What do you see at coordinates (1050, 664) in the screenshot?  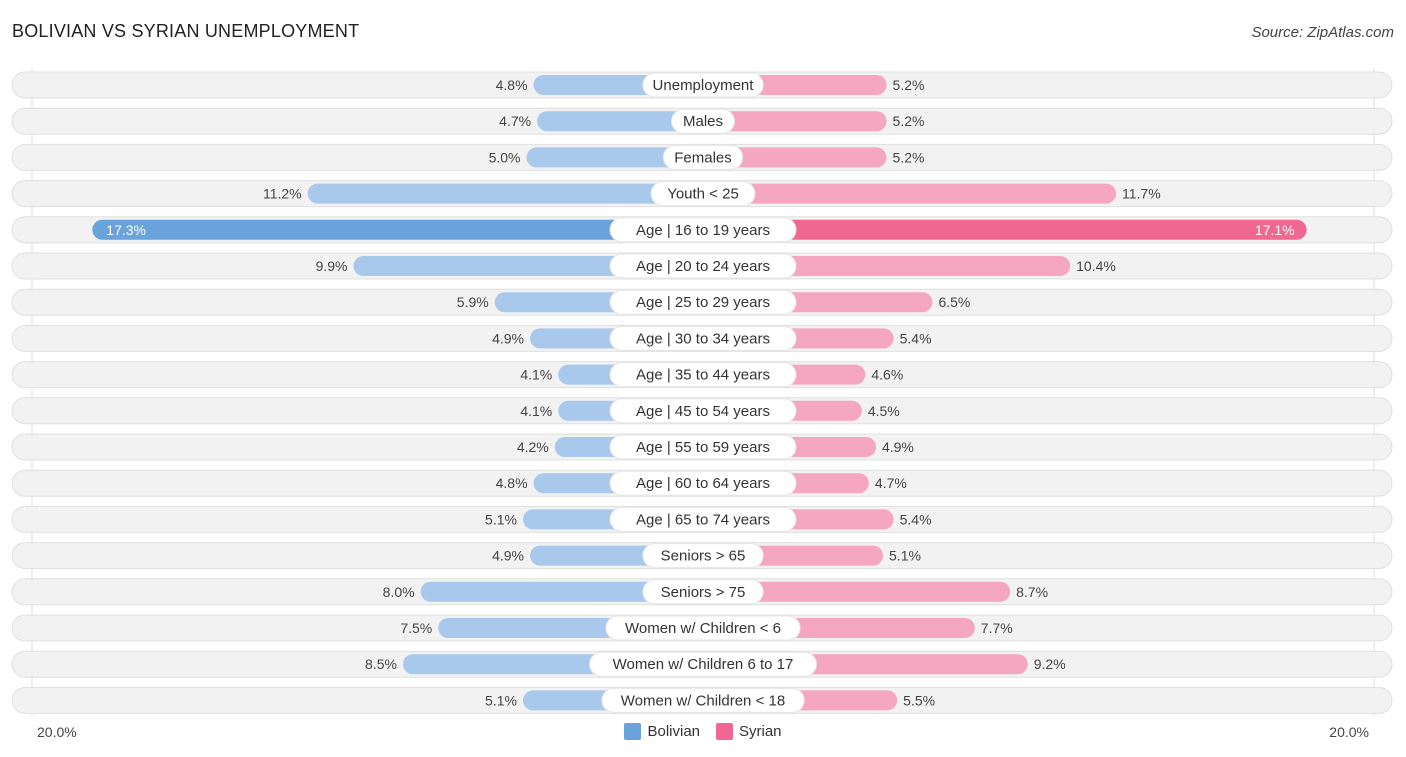 I see `value-label-syrian: 9.2%` at bounding box center [1050, 664].